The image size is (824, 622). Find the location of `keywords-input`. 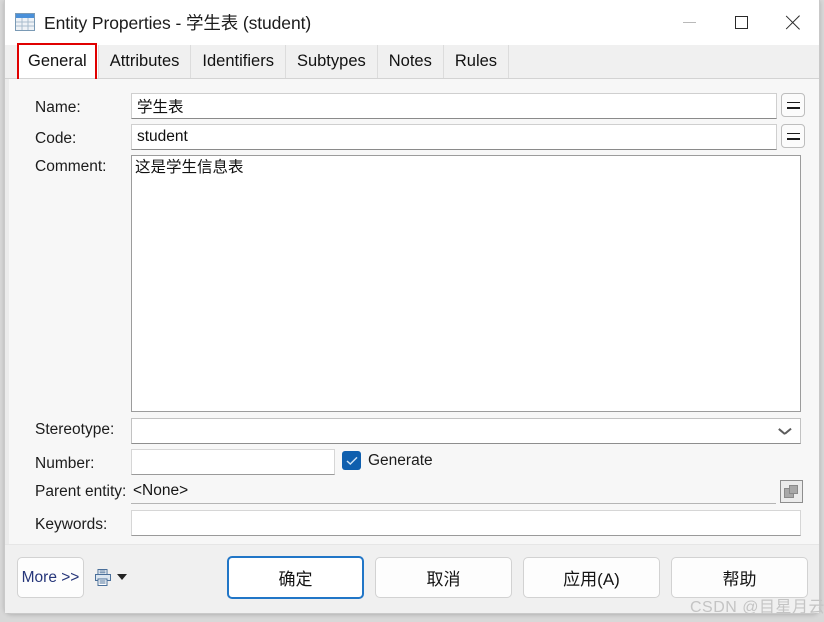

keywords-input is located at coordinates (466, 523).